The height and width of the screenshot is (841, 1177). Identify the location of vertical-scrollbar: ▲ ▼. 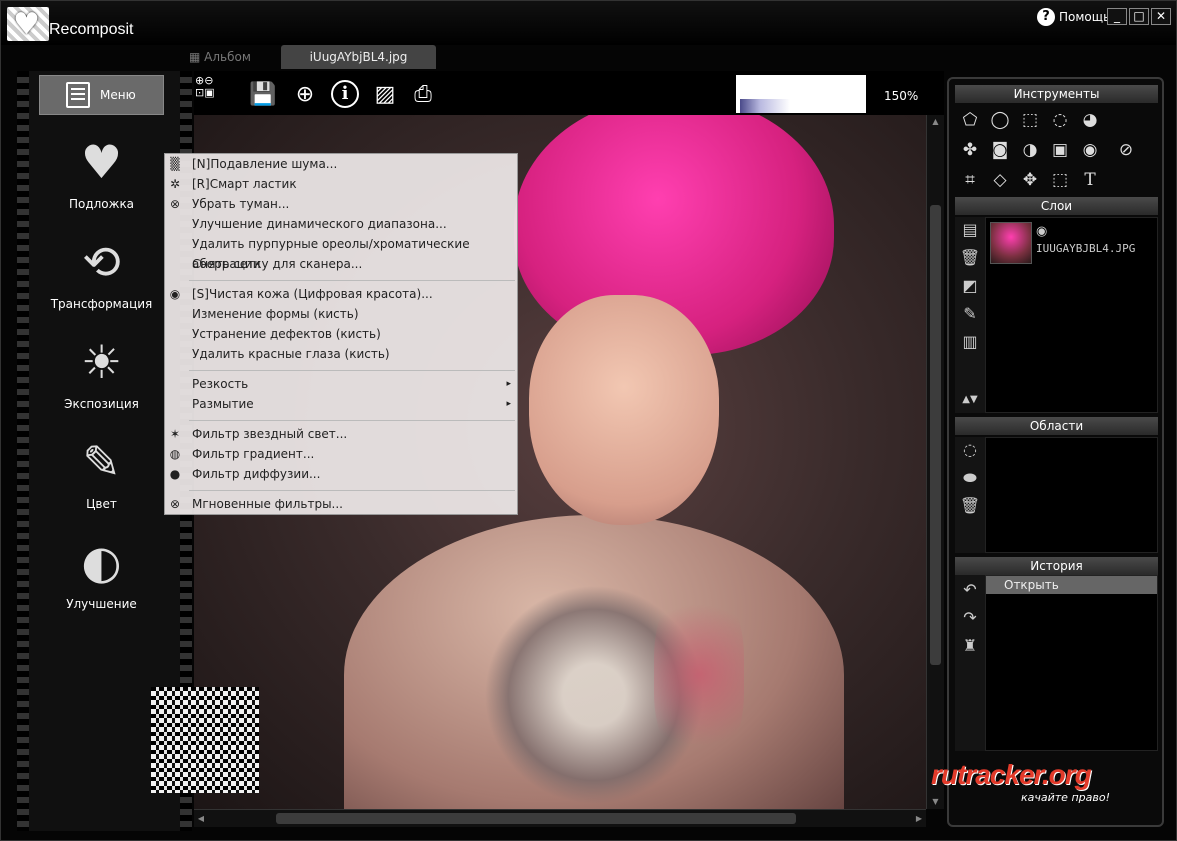
(935, 462).